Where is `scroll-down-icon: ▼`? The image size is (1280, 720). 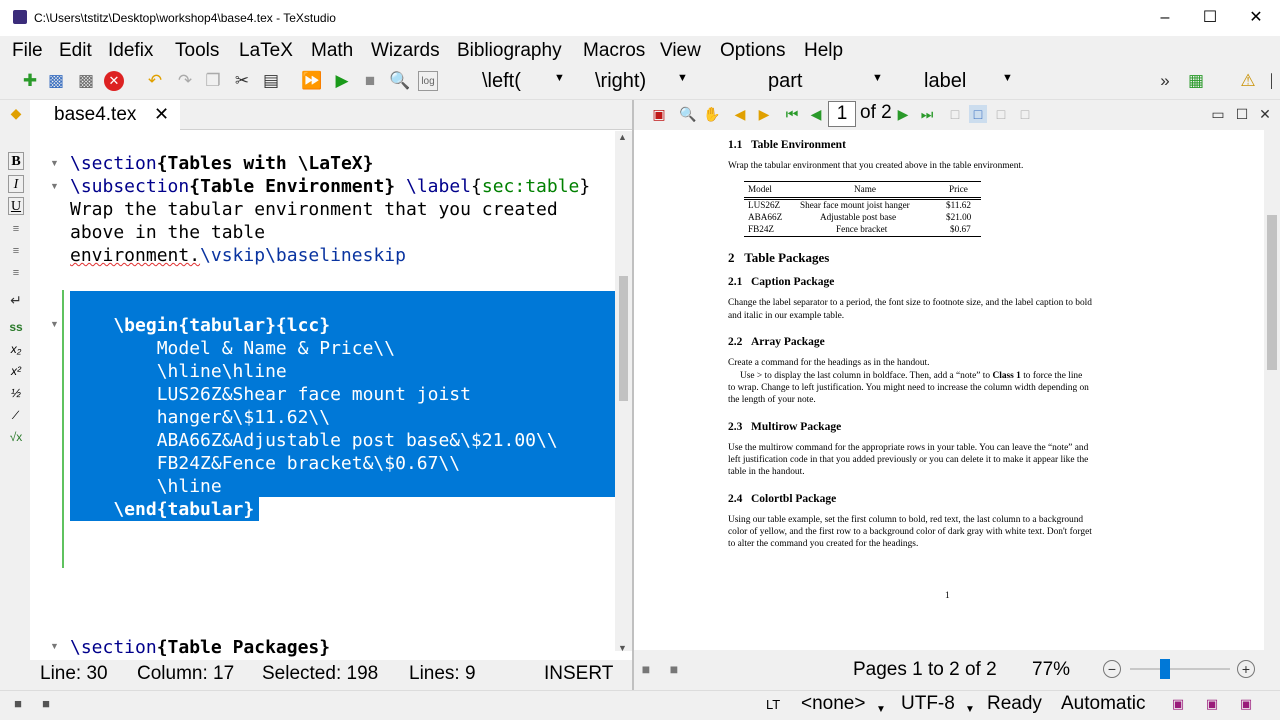 scroll-down-icon: ▼ is located at coordinates (622, 648).